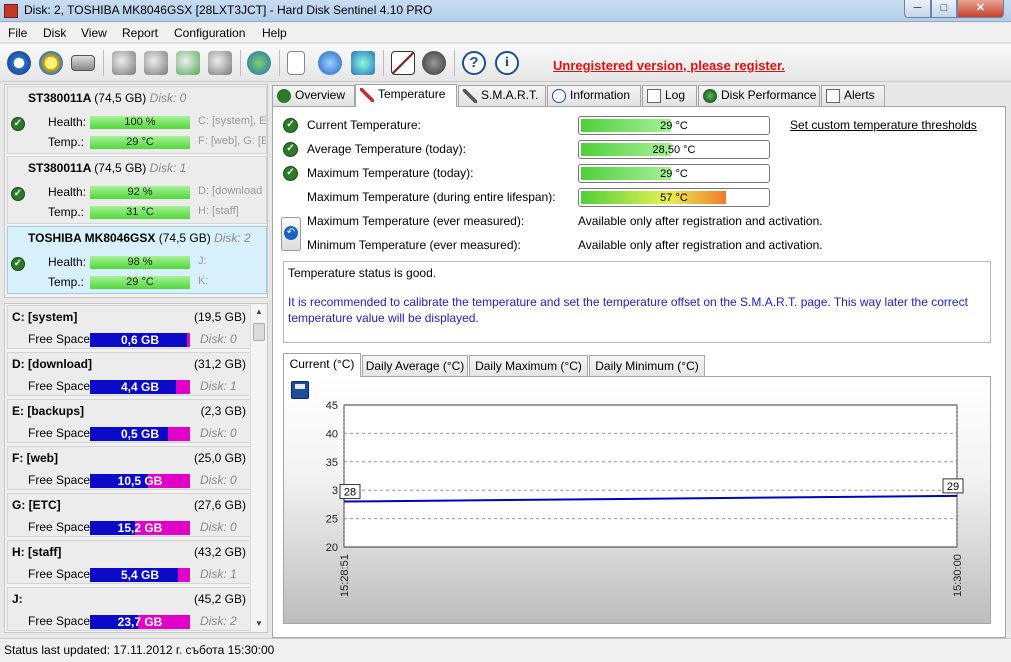 This screenshot has height=662, width=1011. I want to click on back-button: ↶, so click(291, 234).